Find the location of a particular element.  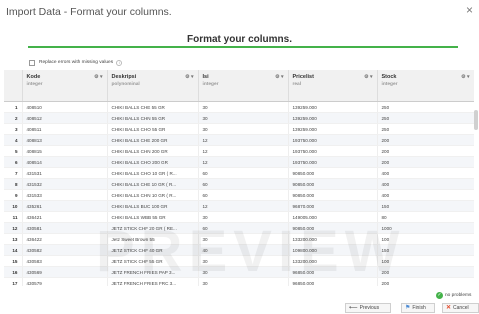

row-number: 12 is located at coordinates (13, 228).